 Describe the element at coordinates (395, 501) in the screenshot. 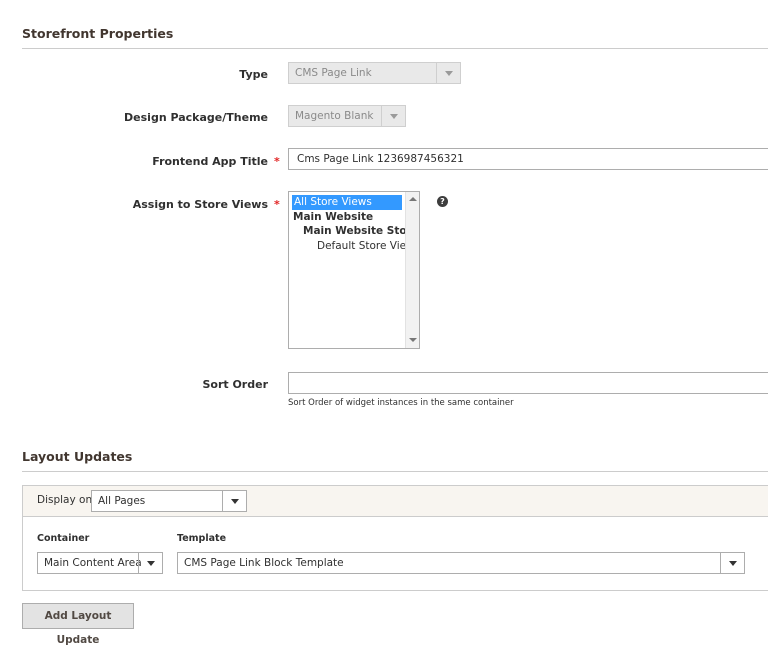

I see `layout-update-panel-header: Display on All Pages` at that location.